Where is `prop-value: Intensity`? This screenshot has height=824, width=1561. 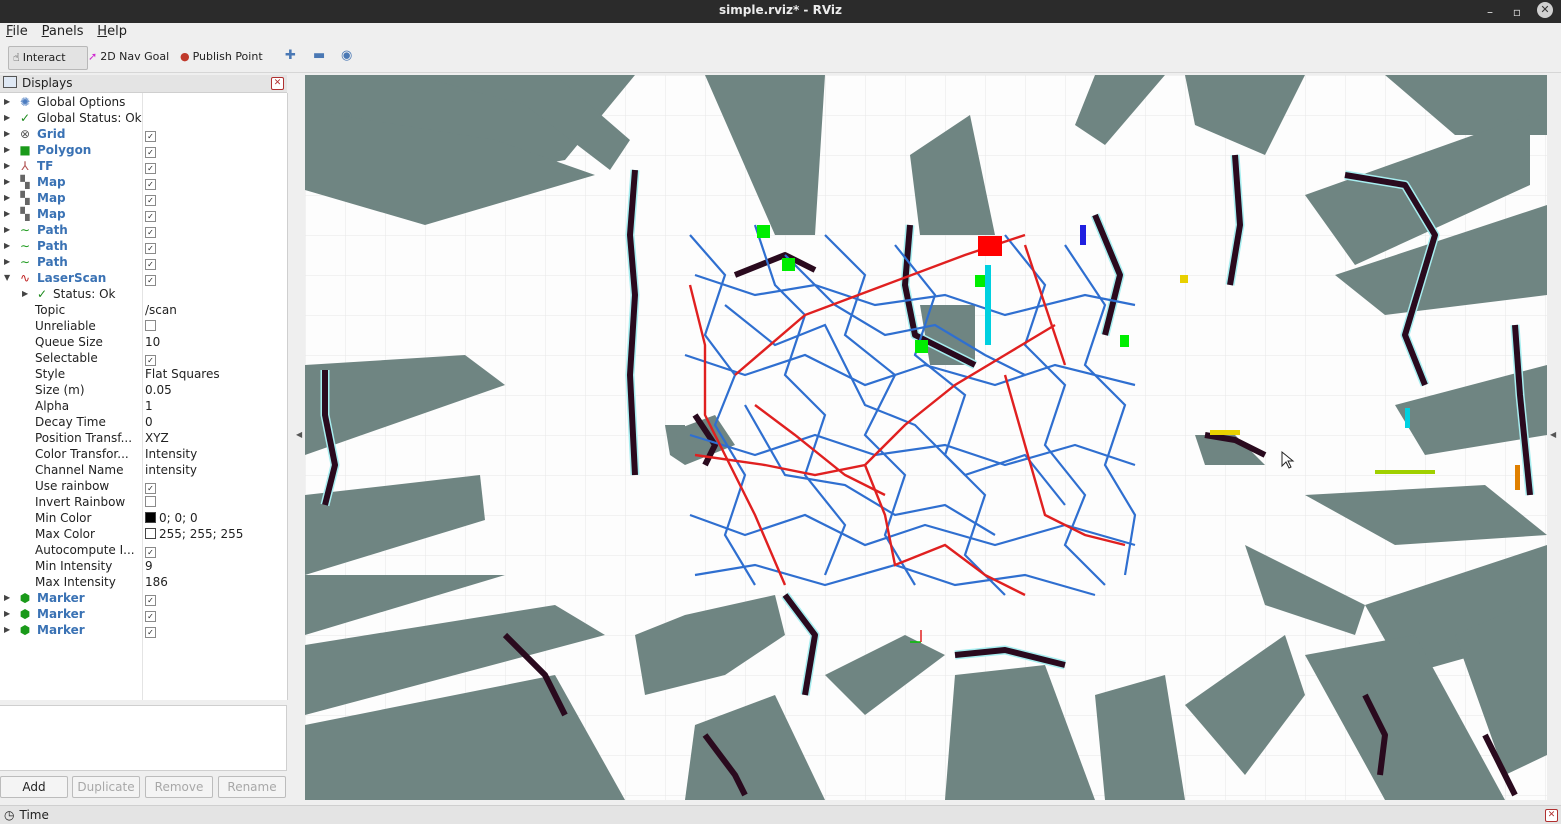
prop-value: Intensity is located at coordinates (171, 454).